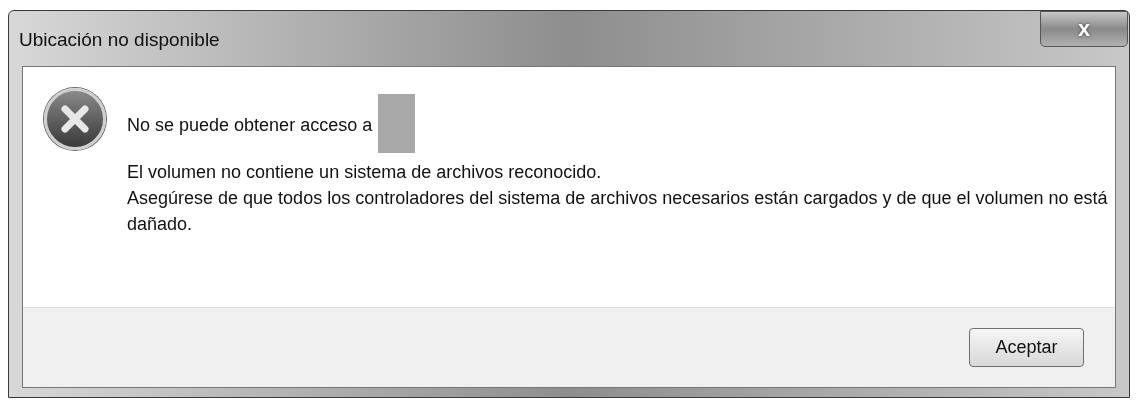 The image size is (1138, 402). Describe the element at coordinates (397, 123) in the screenshot. I see `redaction-block` at that location.